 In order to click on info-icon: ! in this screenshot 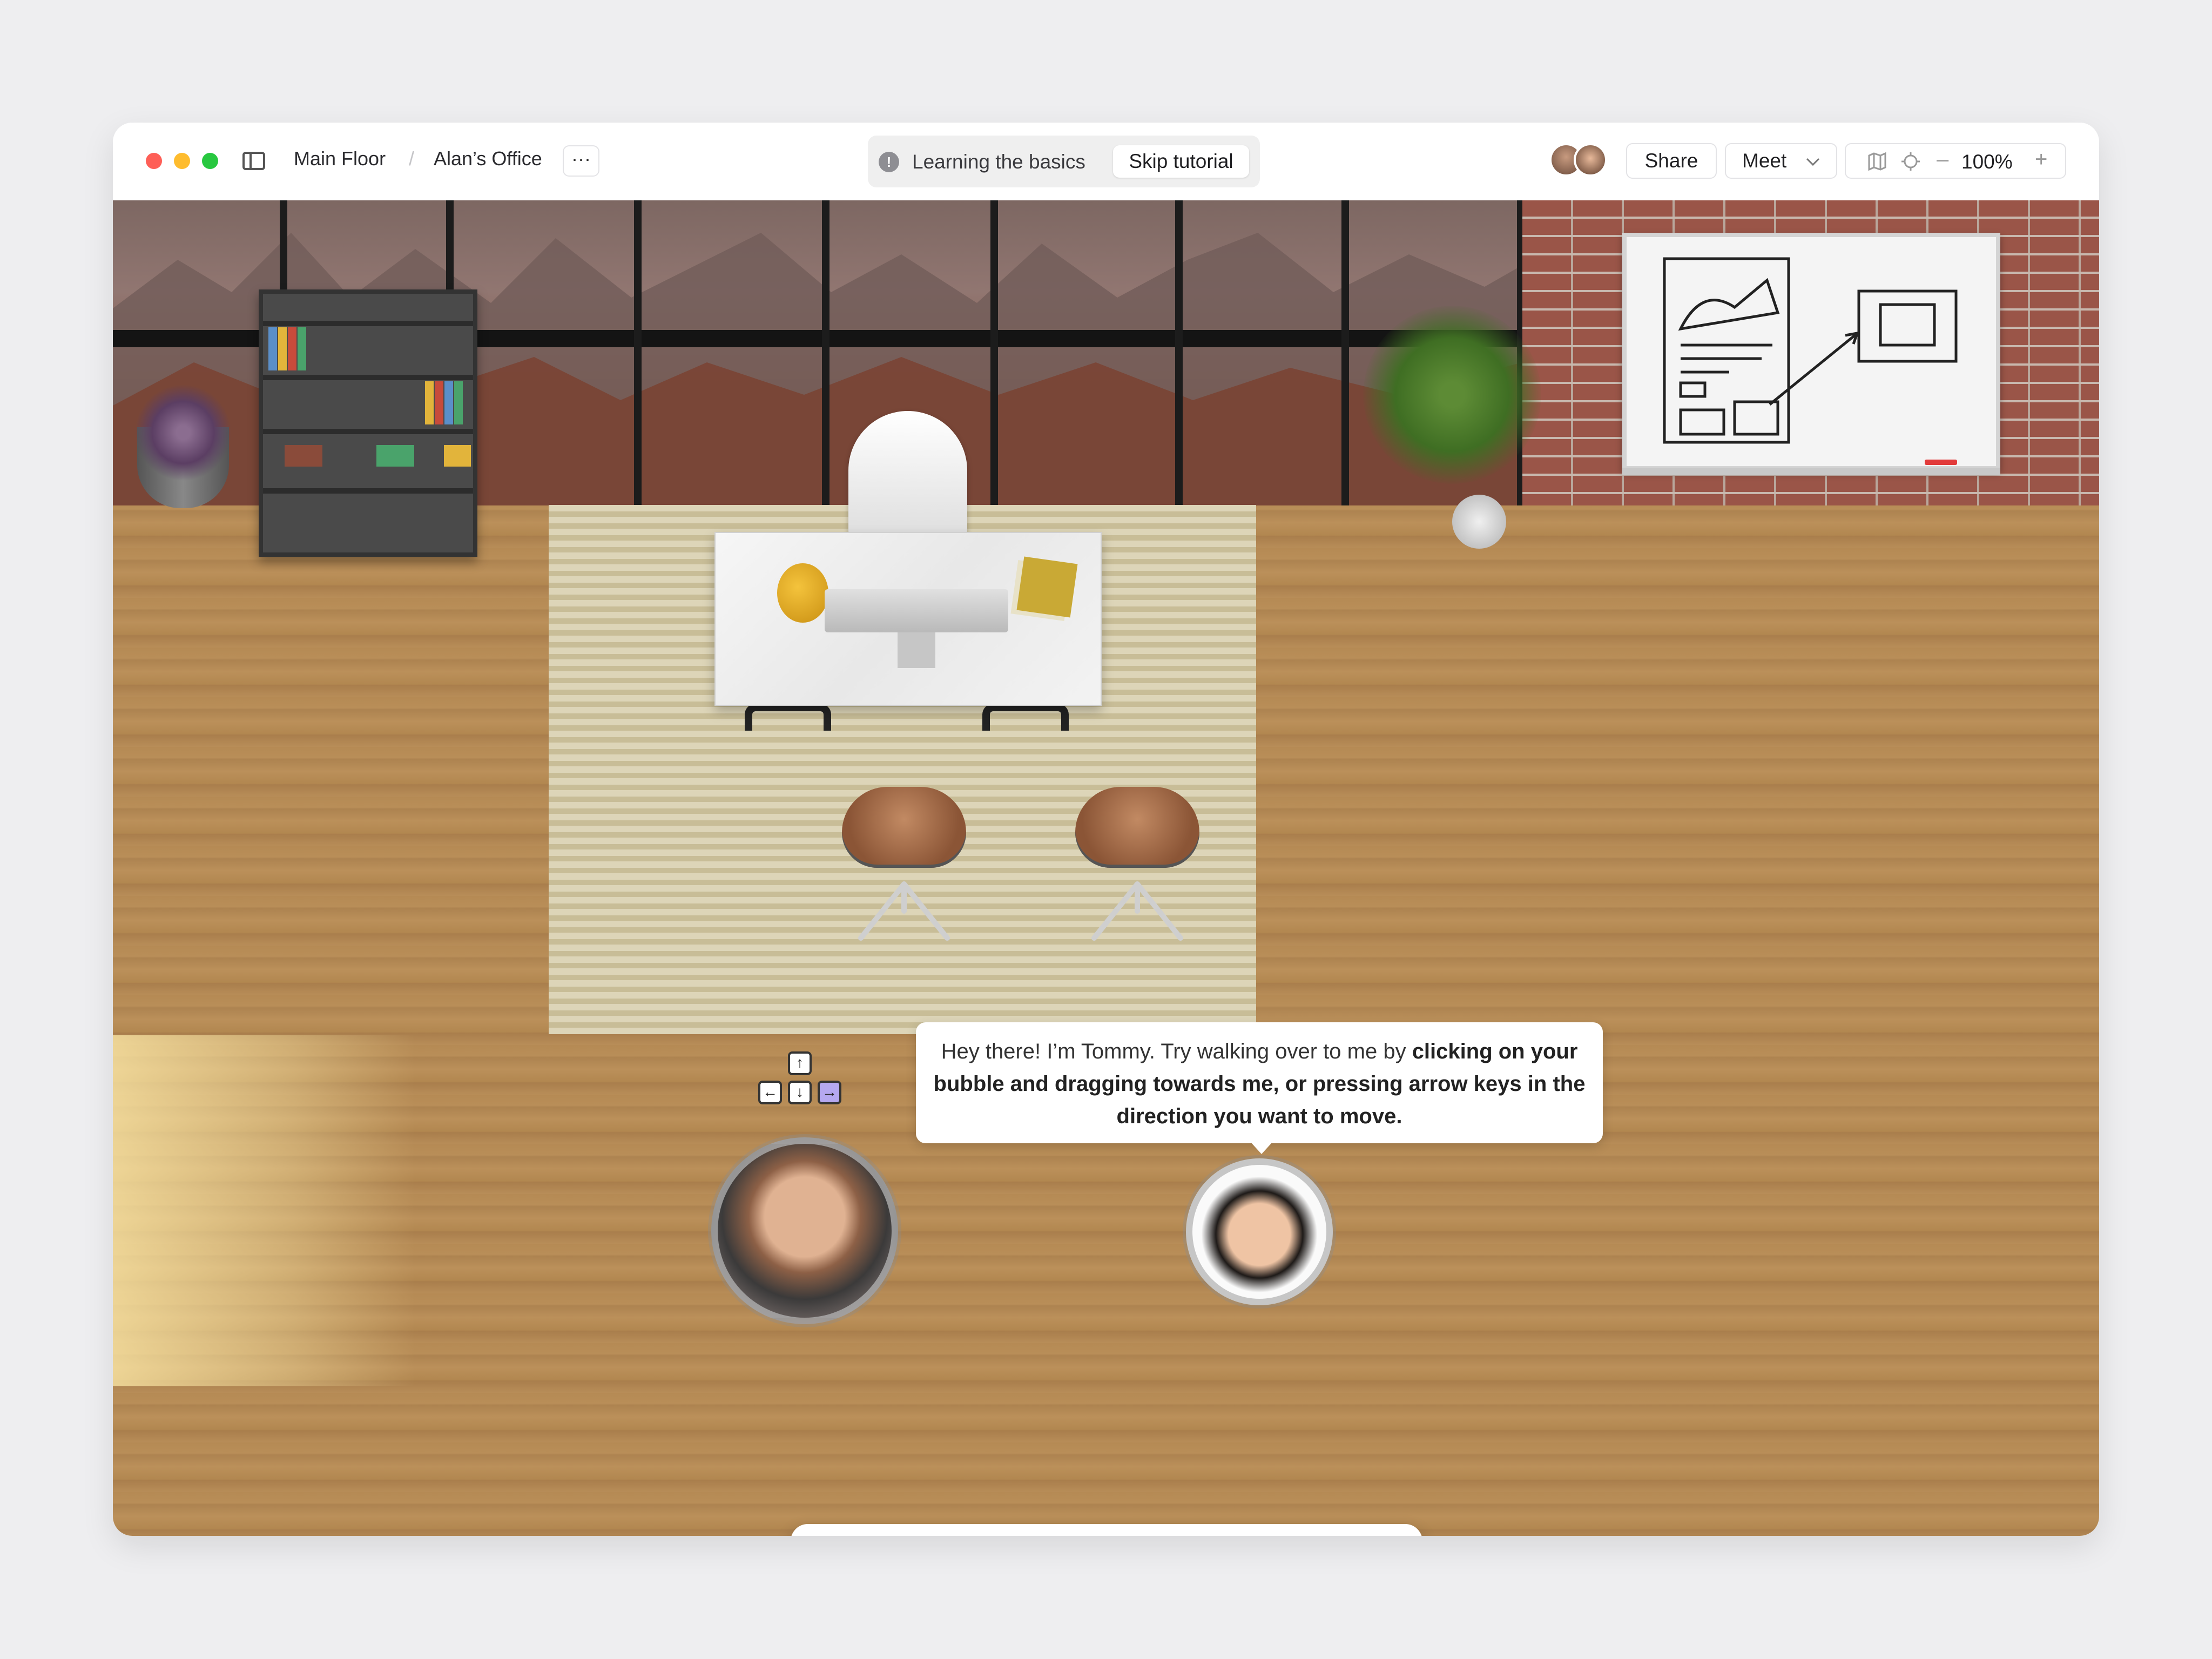, I will do `click(889, 162)`.